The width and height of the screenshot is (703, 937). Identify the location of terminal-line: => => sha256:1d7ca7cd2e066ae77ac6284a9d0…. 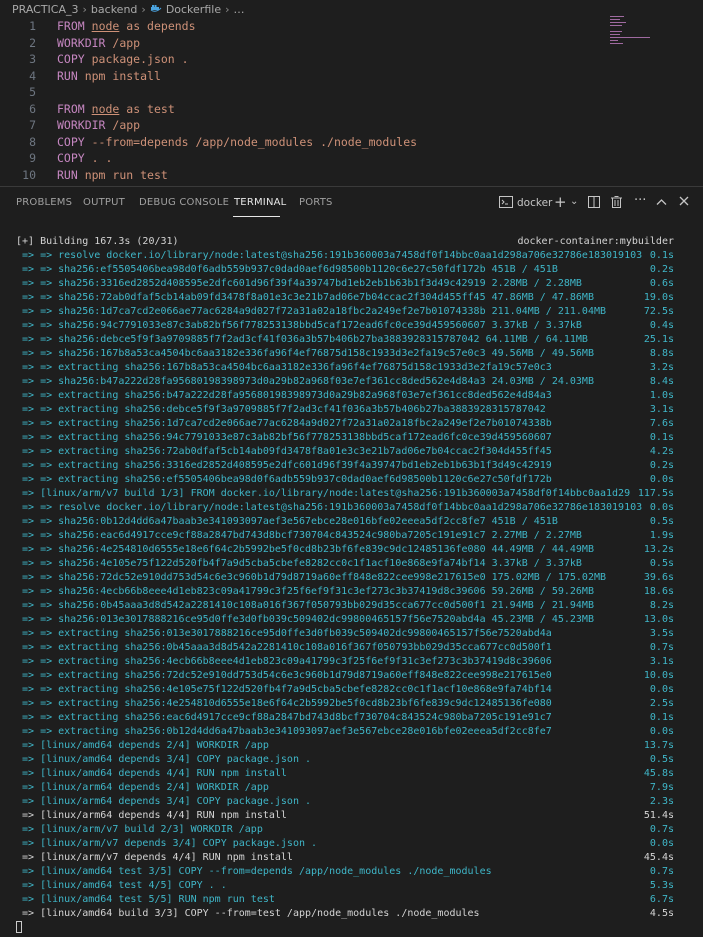
(311, 311).